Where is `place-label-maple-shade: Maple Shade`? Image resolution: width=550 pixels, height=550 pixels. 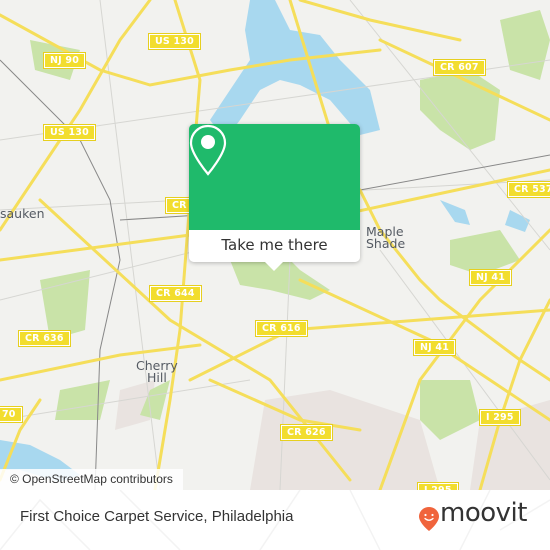
place-label-maple-shade: Maple Shade is located at coordinates (386, 237).